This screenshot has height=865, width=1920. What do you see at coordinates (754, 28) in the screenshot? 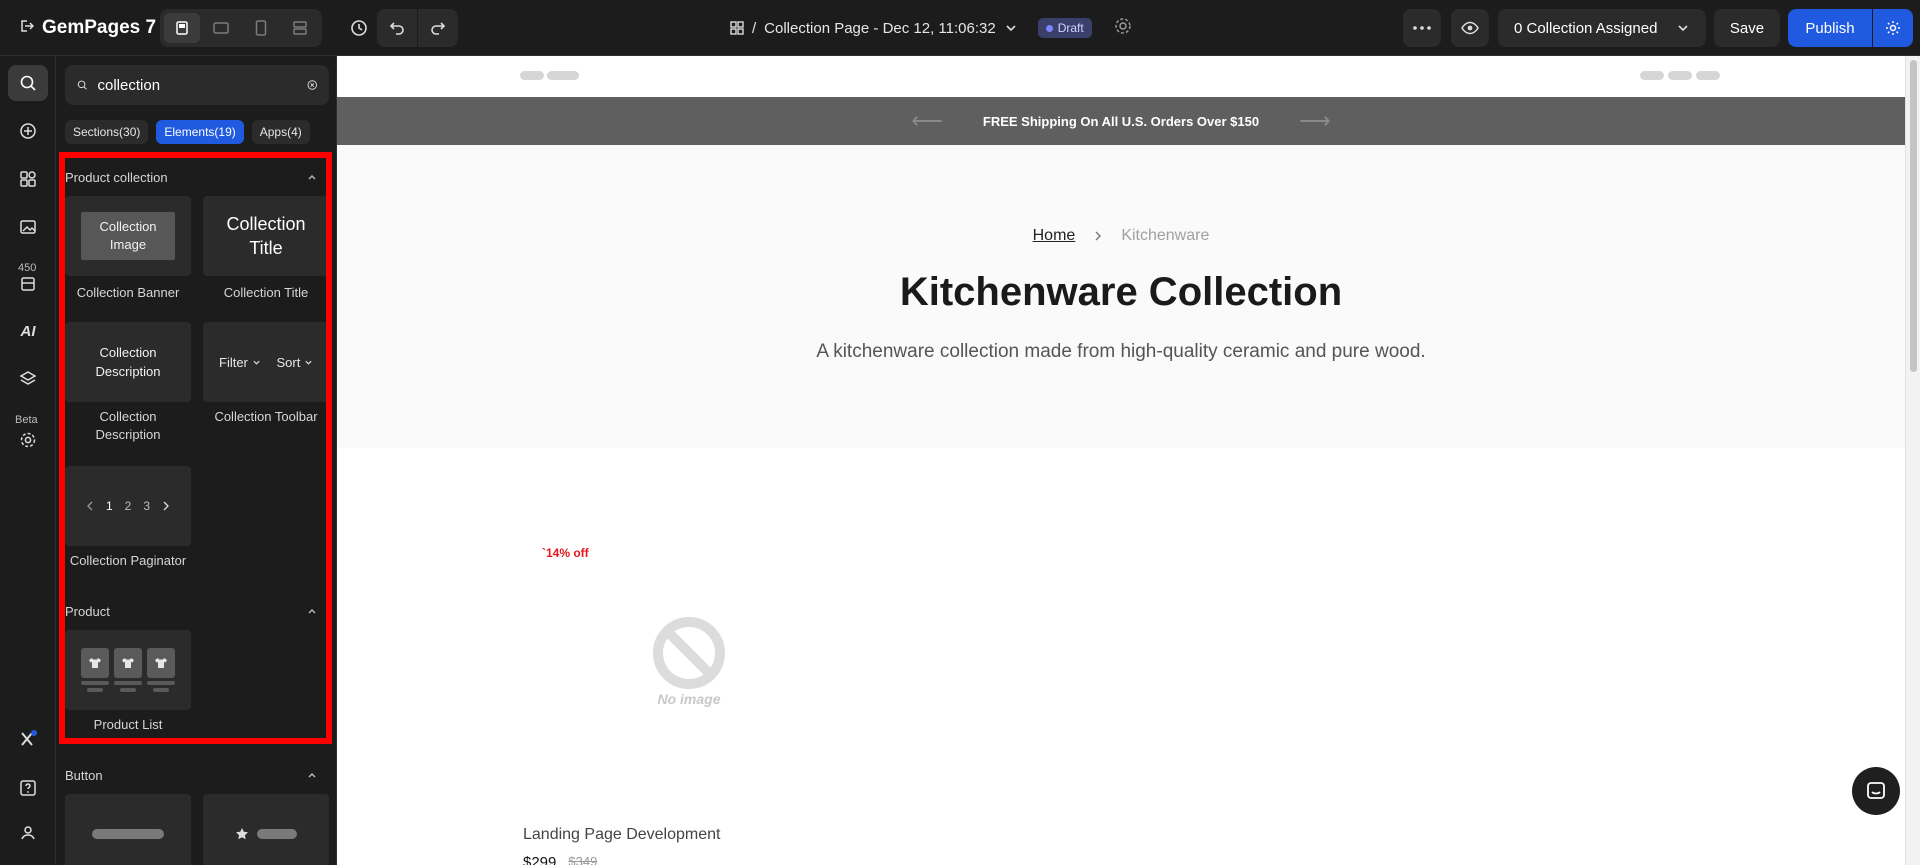
I see `page-title-slash: /` at bounding box center [754, 28].